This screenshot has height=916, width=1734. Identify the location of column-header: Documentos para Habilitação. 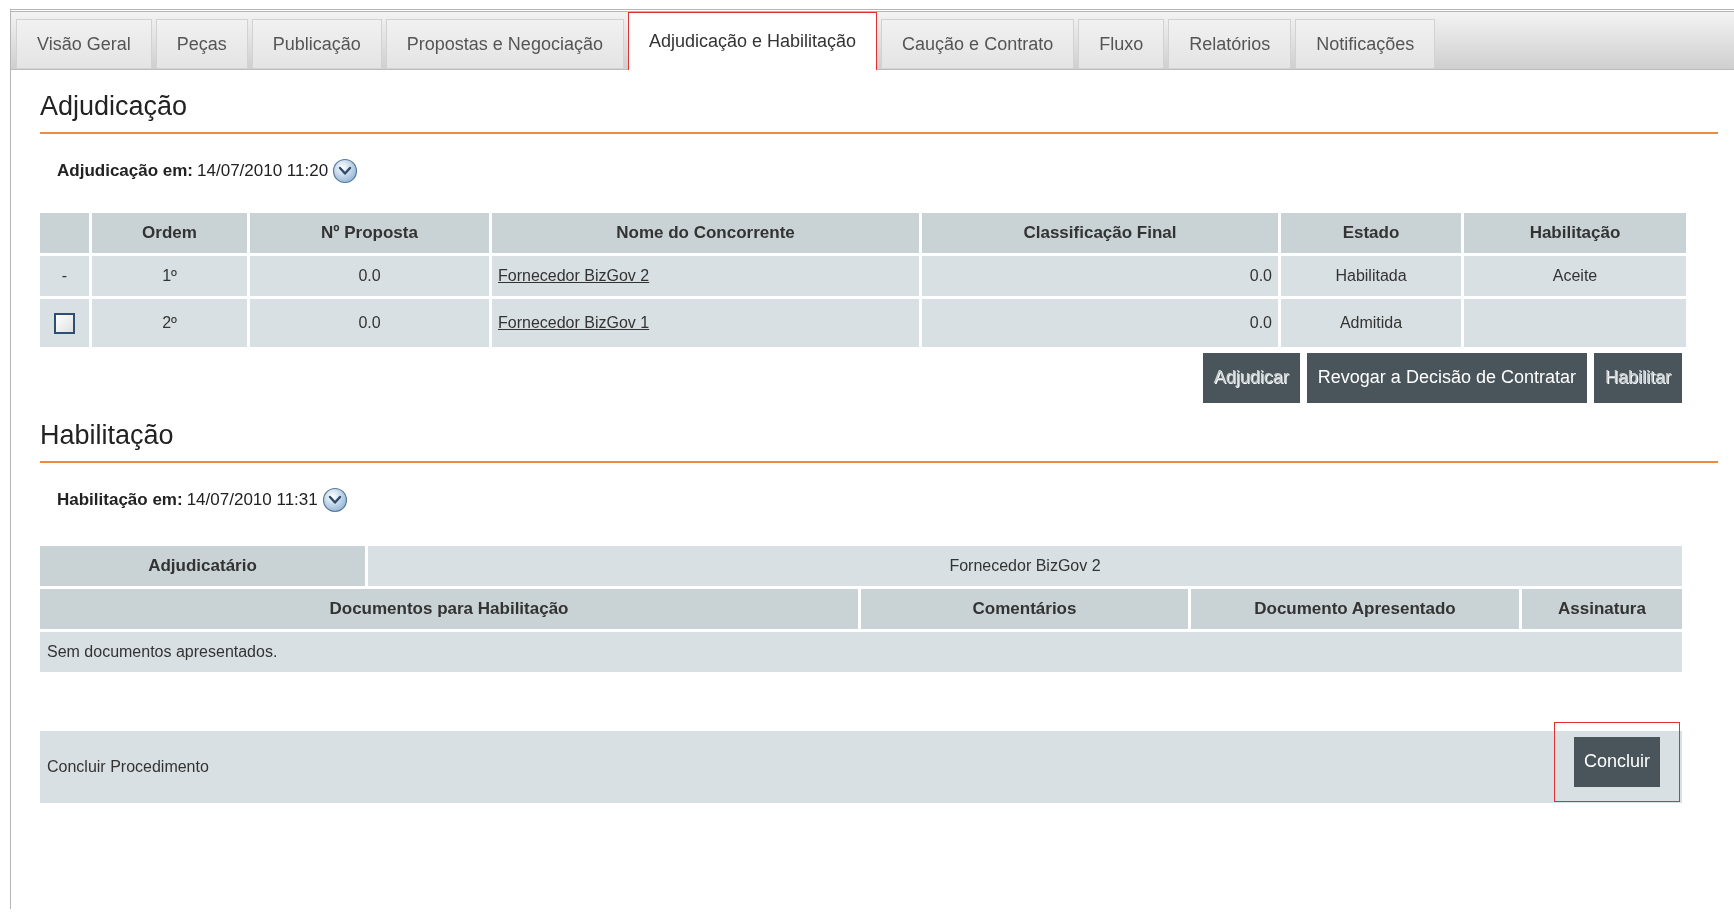
(449, 608).